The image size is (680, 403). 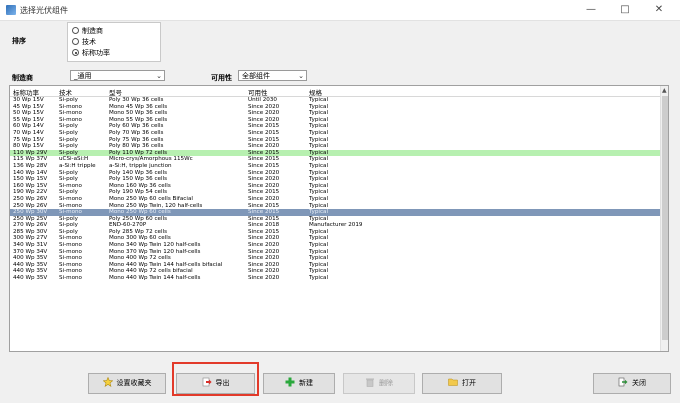 What do you see at coordinates (140, 165) in the screenshot?
I see `cell-model: a-Si:H, tripple junction` at bounding box center [140, 165].